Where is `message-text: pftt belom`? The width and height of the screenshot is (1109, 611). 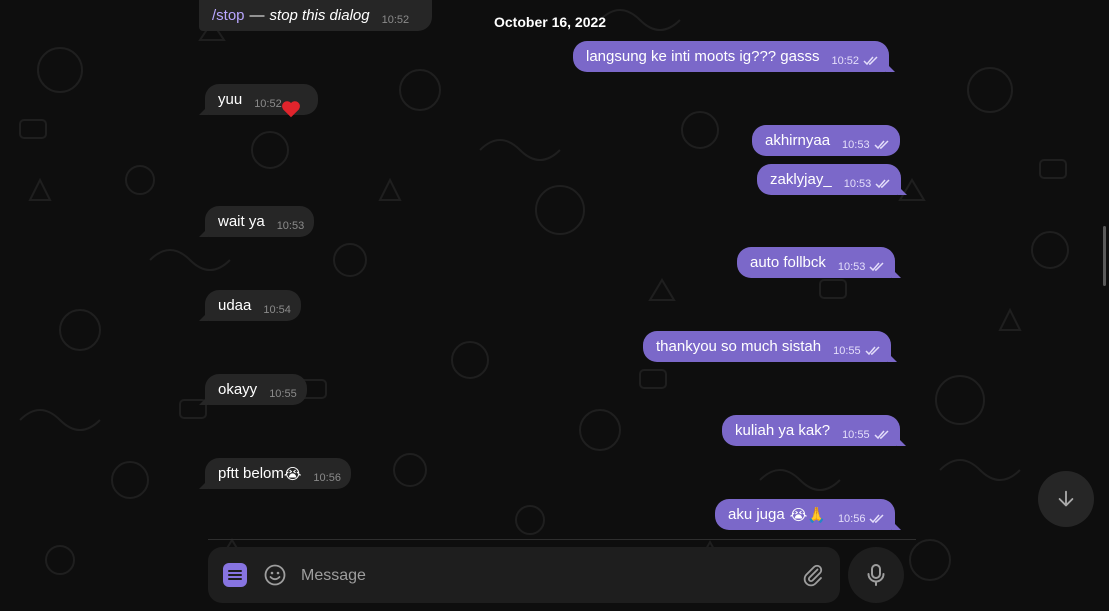 message-text: pftt belom is located at coordinates (251, 473).